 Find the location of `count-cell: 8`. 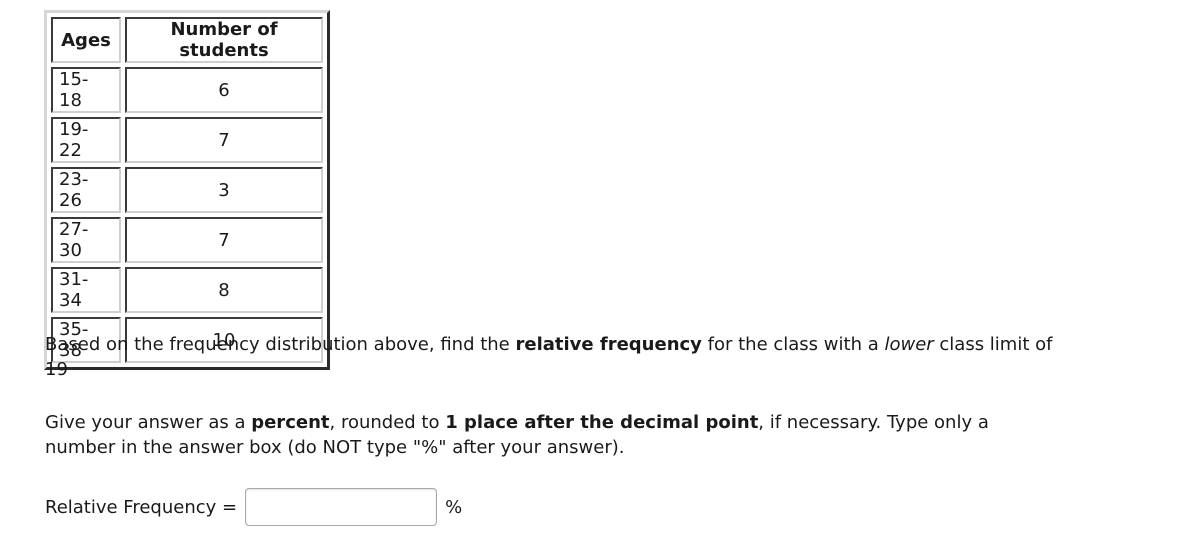

count-cell: 8 is located at coordinates (224, 290).